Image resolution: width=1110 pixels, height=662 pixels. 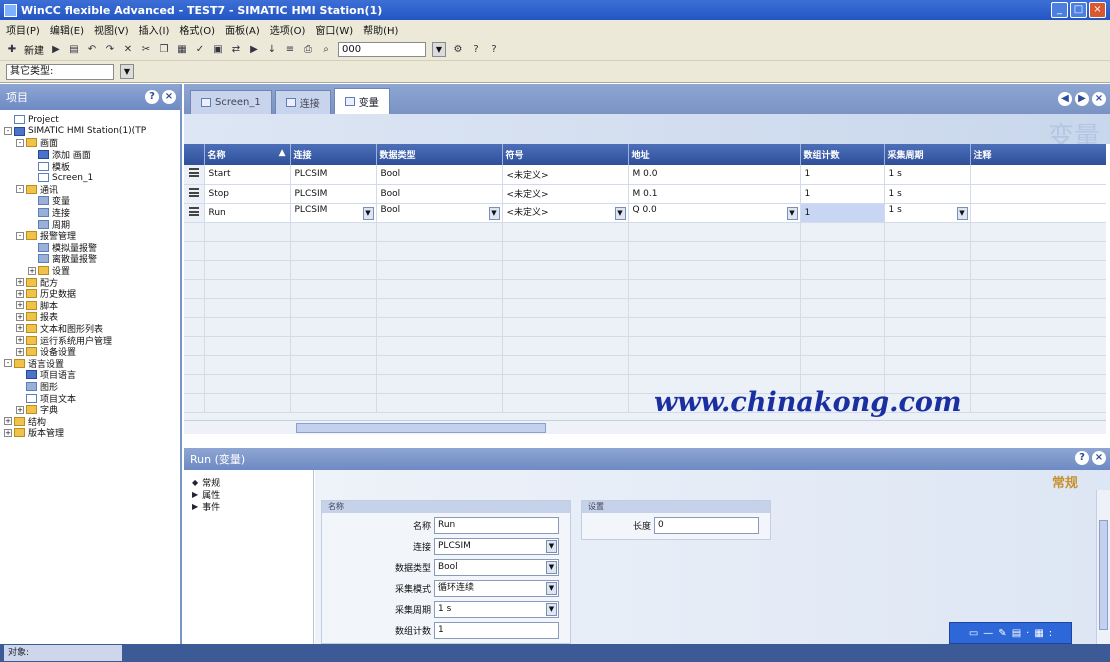 What do you see at coordinates (92, 294) in the screenshot?
I see `tree-item: + 历史数据` at bounding box center [92, 294].